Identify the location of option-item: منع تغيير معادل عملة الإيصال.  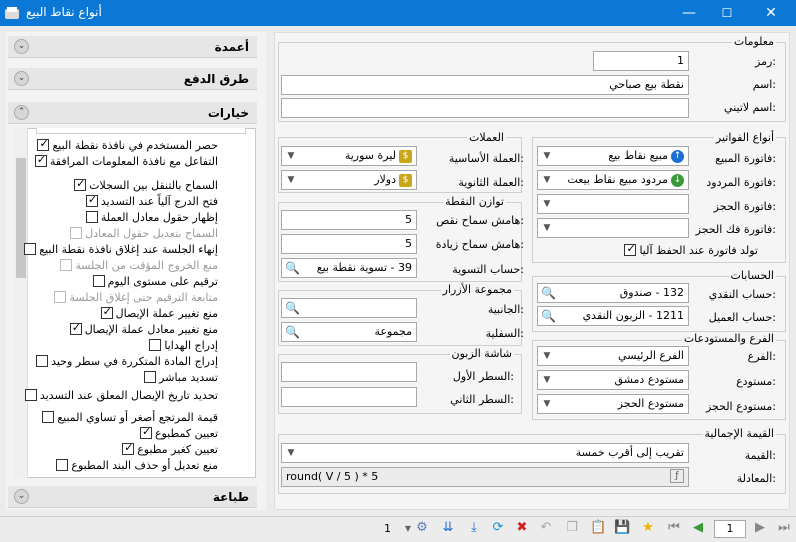
(109, 328).